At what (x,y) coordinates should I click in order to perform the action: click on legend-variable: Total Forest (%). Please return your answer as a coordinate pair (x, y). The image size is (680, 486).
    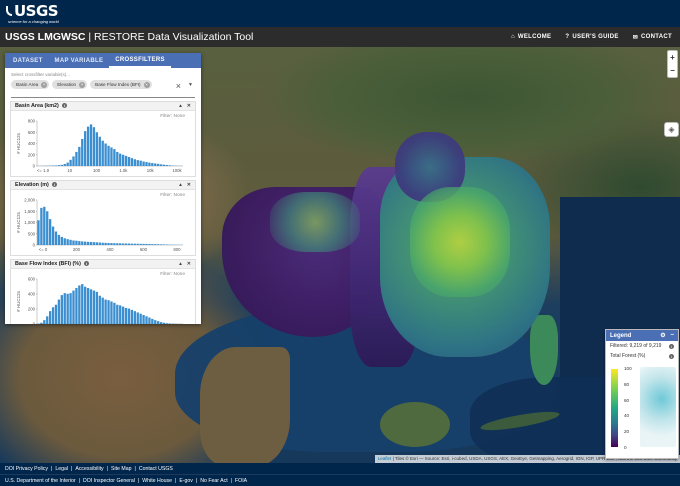
    Looking at the image, I should click on (628, 356).